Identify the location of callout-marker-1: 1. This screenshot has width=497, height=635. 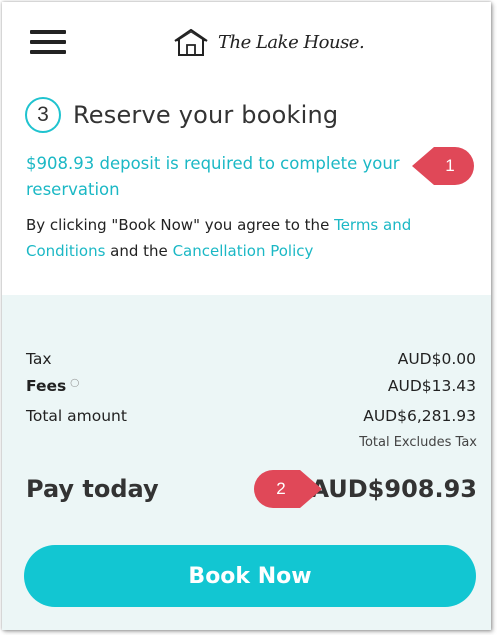
(443, 166).